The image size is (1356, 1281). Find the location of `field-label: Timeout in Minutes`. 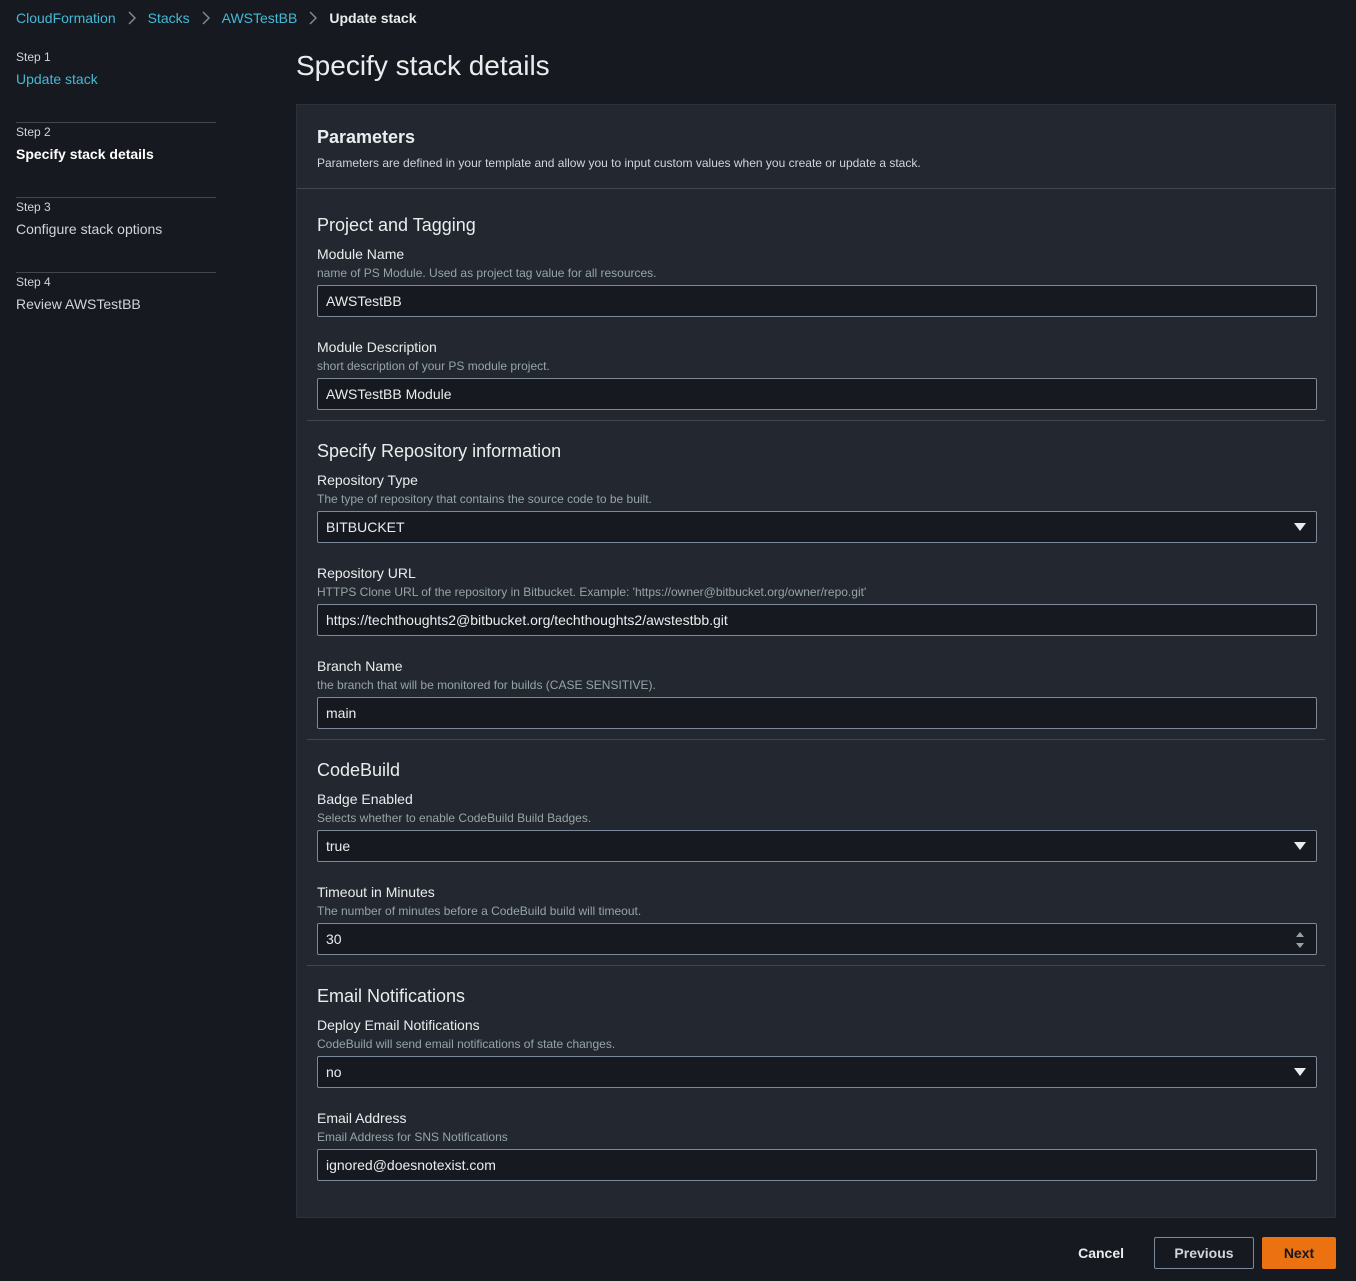

field-label: Timeout in Minutes is located at coordinates (376, 892).